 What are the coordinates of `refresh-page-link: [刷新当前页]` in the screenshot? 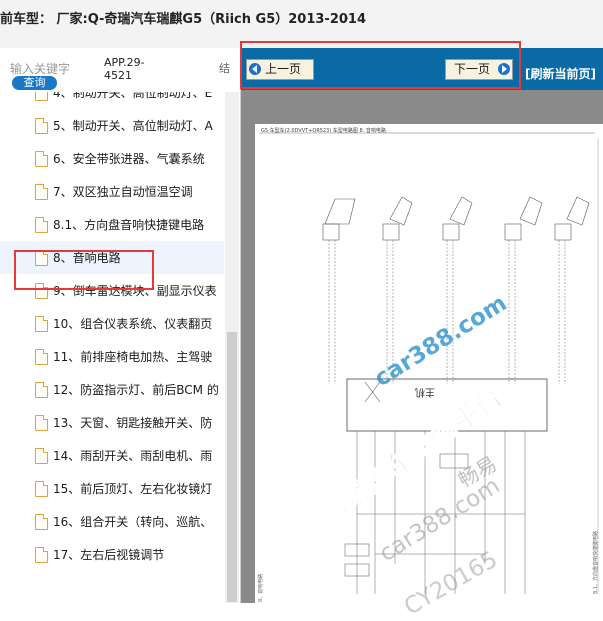 It's located at (560, 73).